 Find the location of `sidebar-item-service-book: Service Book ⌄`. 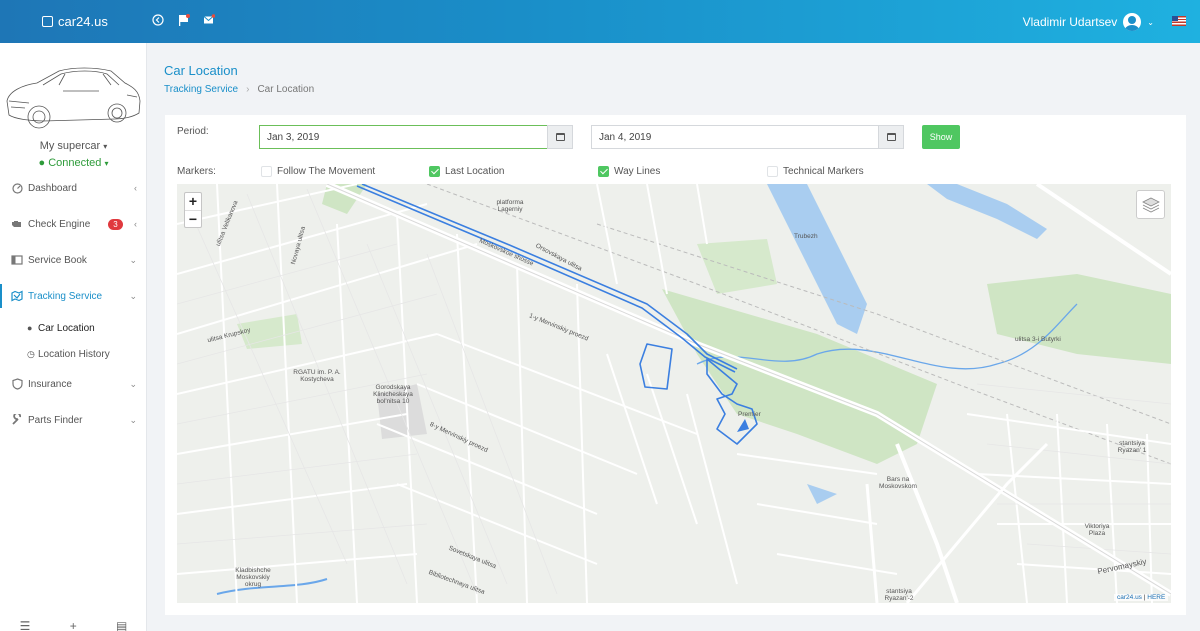

sidebar-item-service-book: Service Book ⌄ is located at coordinates (73, 260).